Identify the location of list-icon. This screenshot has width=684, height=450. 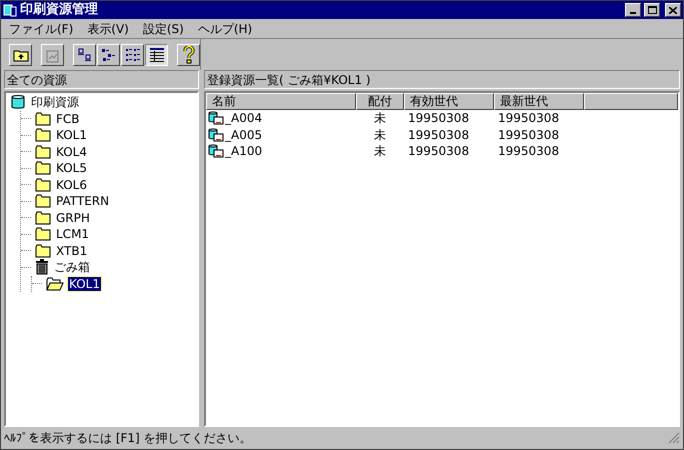
(132, 54).